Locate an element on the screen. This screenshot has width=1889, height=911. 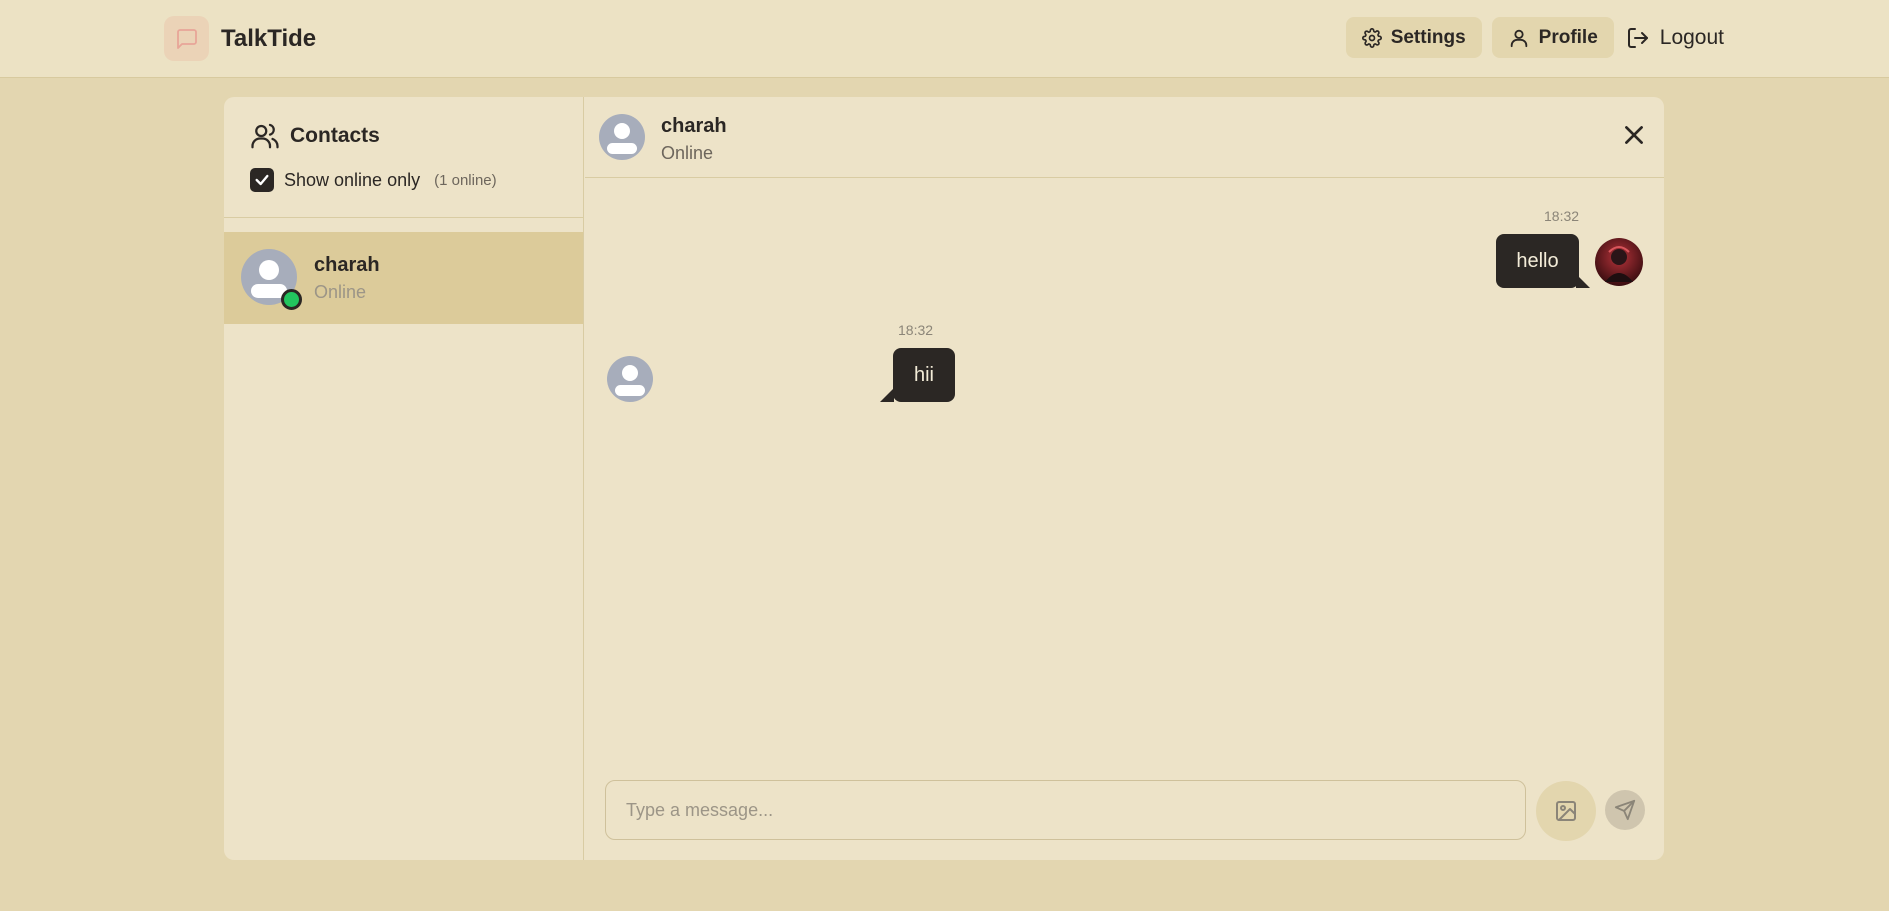
message-input is located at coordinates (1065, 810).